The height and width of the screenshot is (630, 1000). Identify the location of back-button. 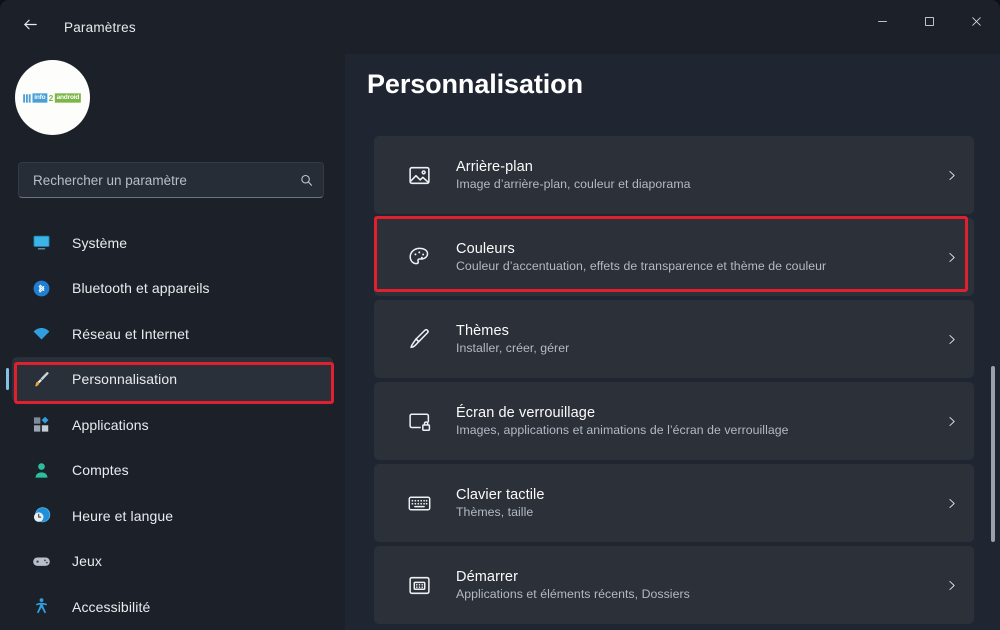
(30, 27).